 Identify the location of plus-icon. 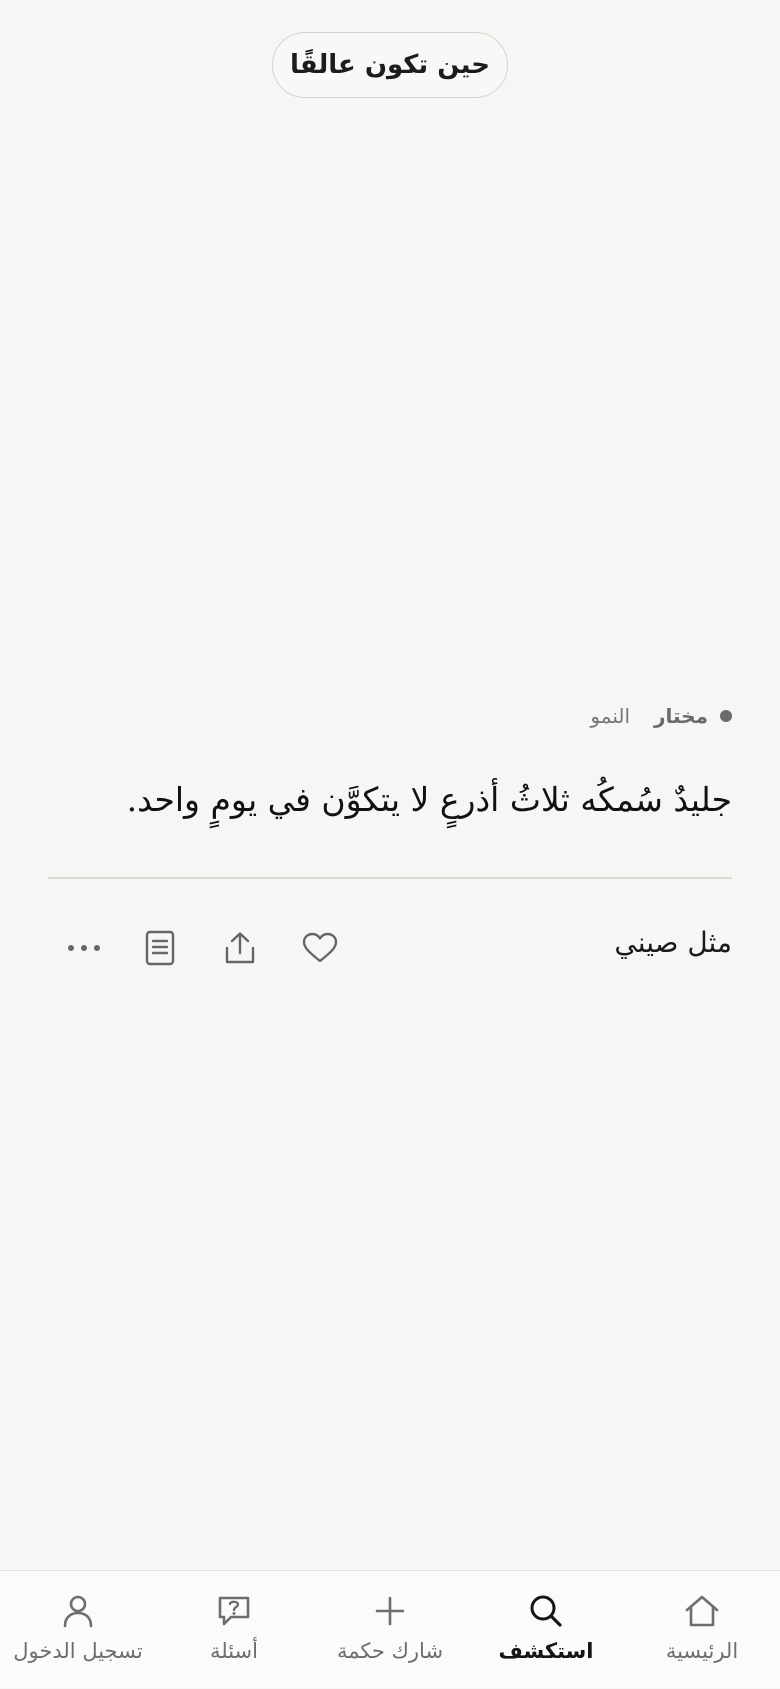
(390, 1611).